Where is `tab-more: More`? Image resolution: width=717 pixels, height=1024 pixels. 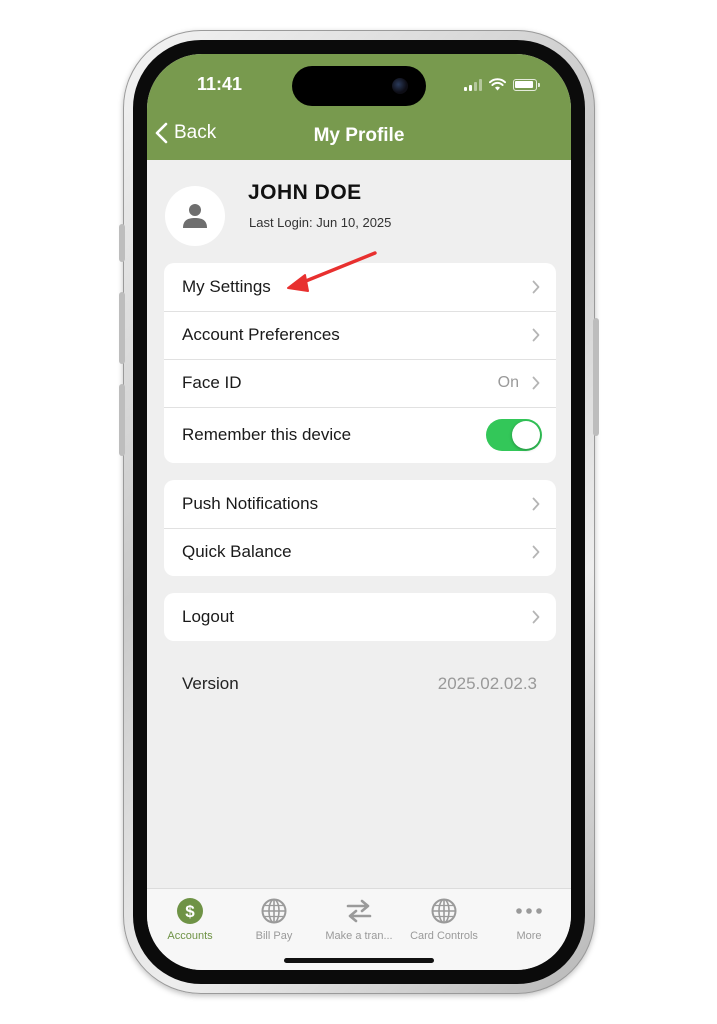
tab-more: More is located at coordinates (528, 919).